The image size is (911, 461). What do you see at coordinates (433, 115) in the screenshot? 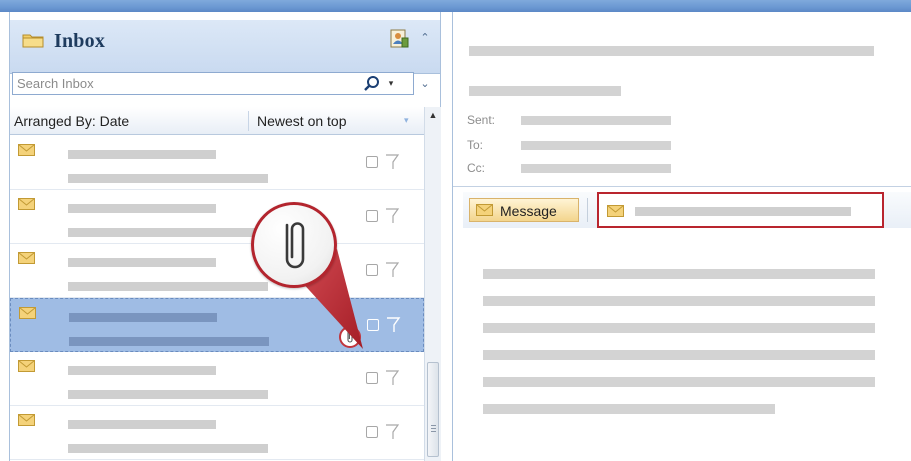
I see `scroll-up-arrow-icon: ▲` at bounding box center [433, 115].